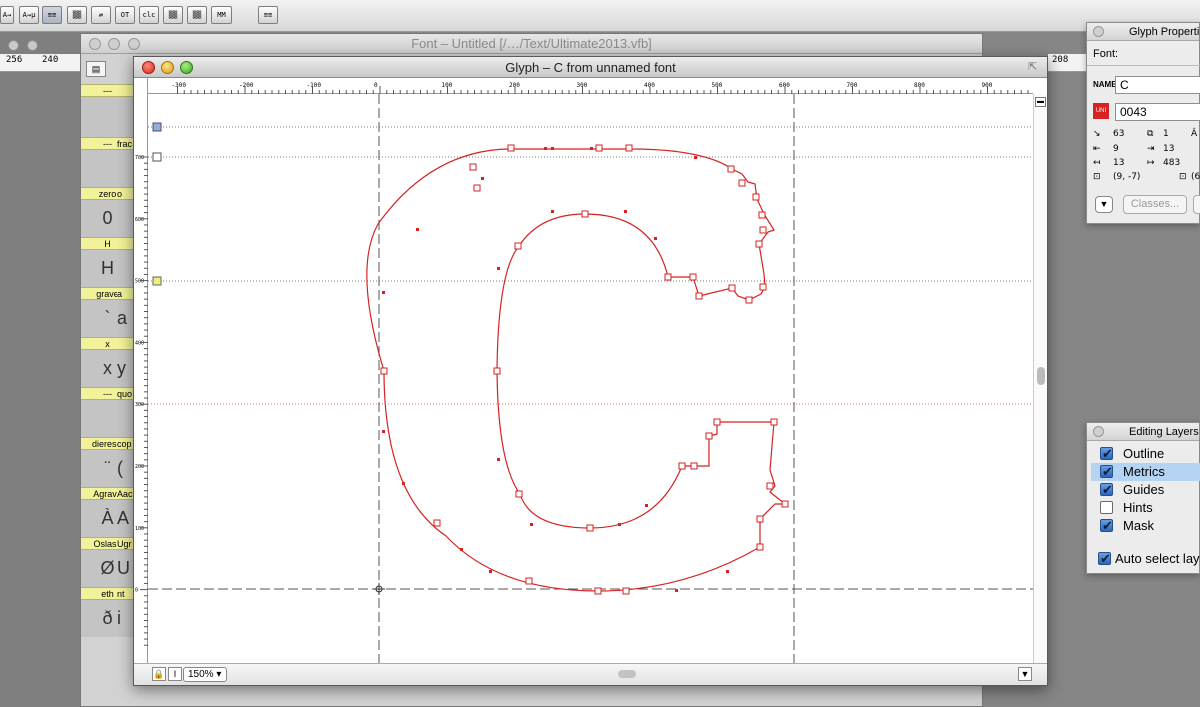 The image size is (1200, 707). What do you see at coordinates (139, 282) in the screenshot?
I see `vruler-tick-label: 500` at bounding box center [139, 282].